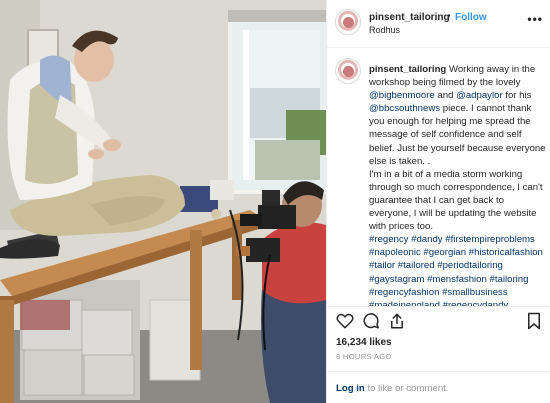  I want to click on post-timestamp: 8 HOURS AGO, so click(364, 356).